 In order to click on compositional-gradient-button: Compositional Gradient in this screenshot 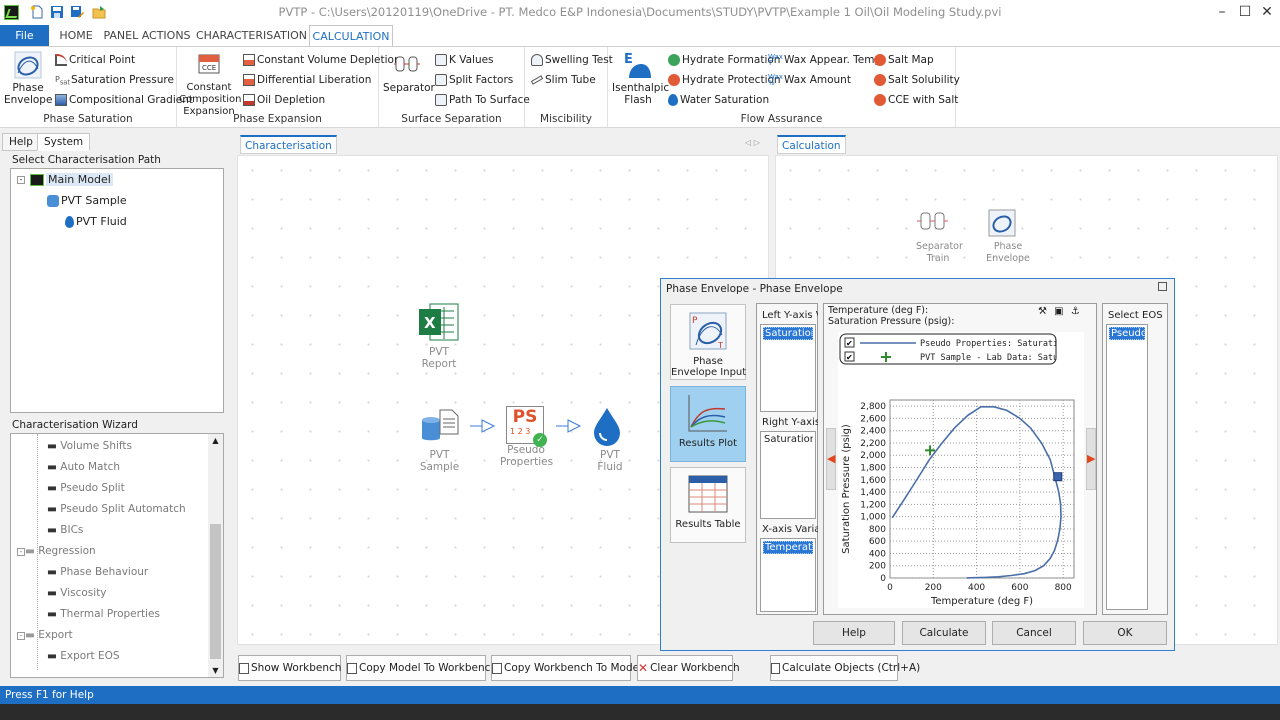, I will do `click(124, 100)`.